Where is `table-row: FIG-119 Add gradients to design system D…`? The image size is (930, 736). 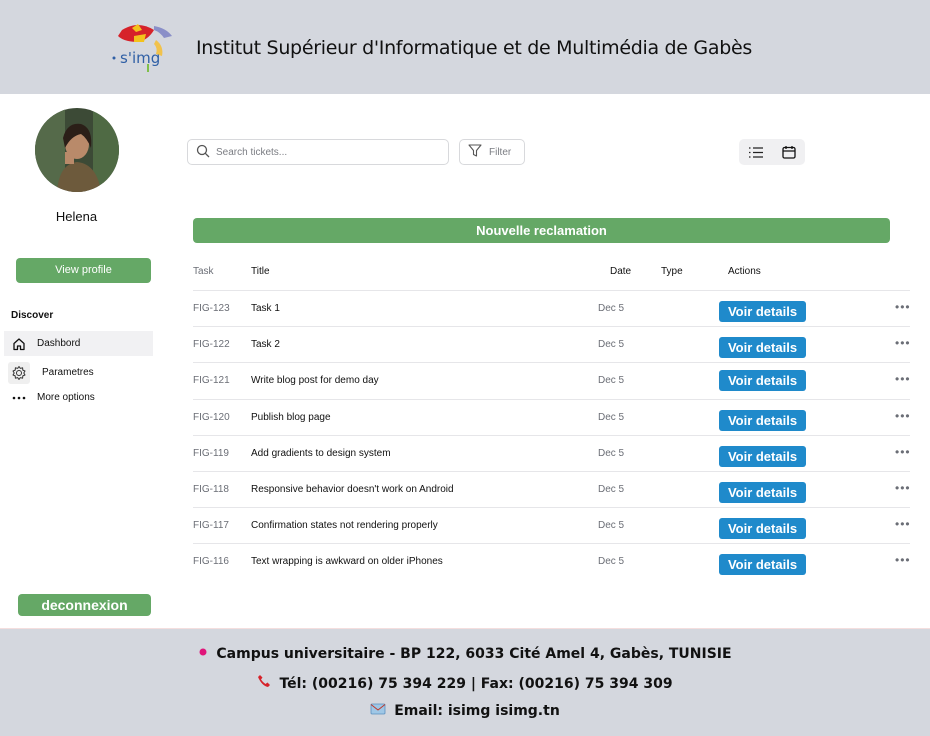
table-row: FIG-119 Add gradients to design system D… is located at coordinates (551, 453).